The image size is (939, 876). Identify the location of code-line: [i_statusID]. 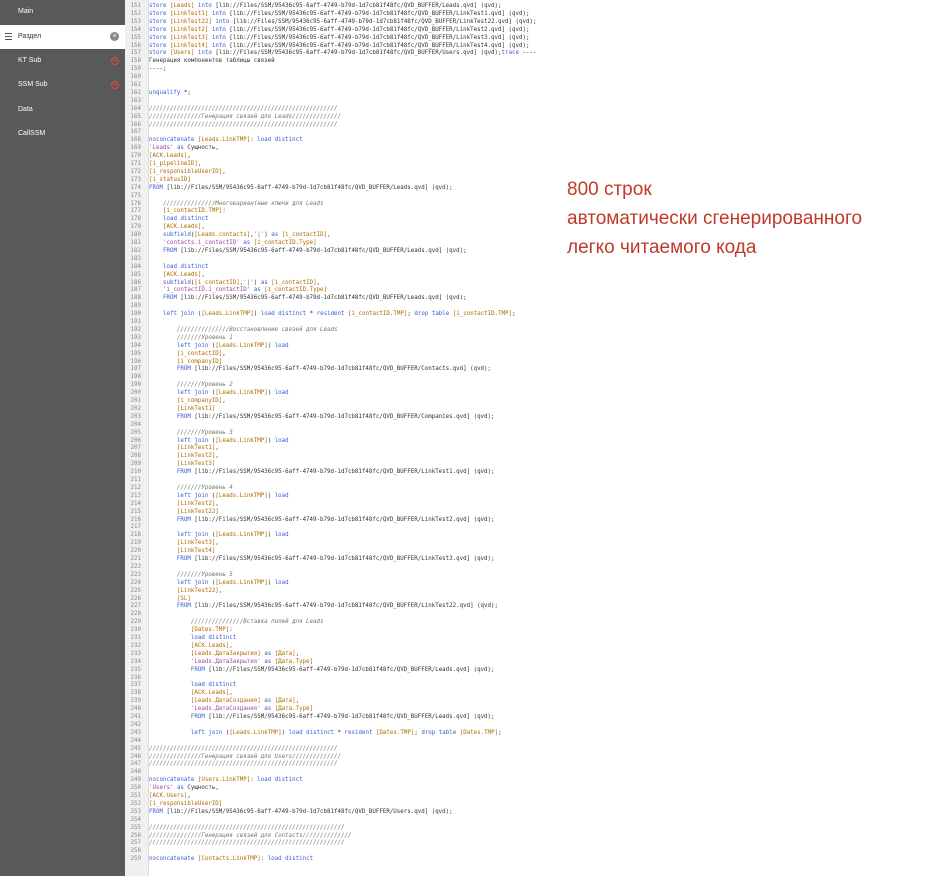
(170, 180).